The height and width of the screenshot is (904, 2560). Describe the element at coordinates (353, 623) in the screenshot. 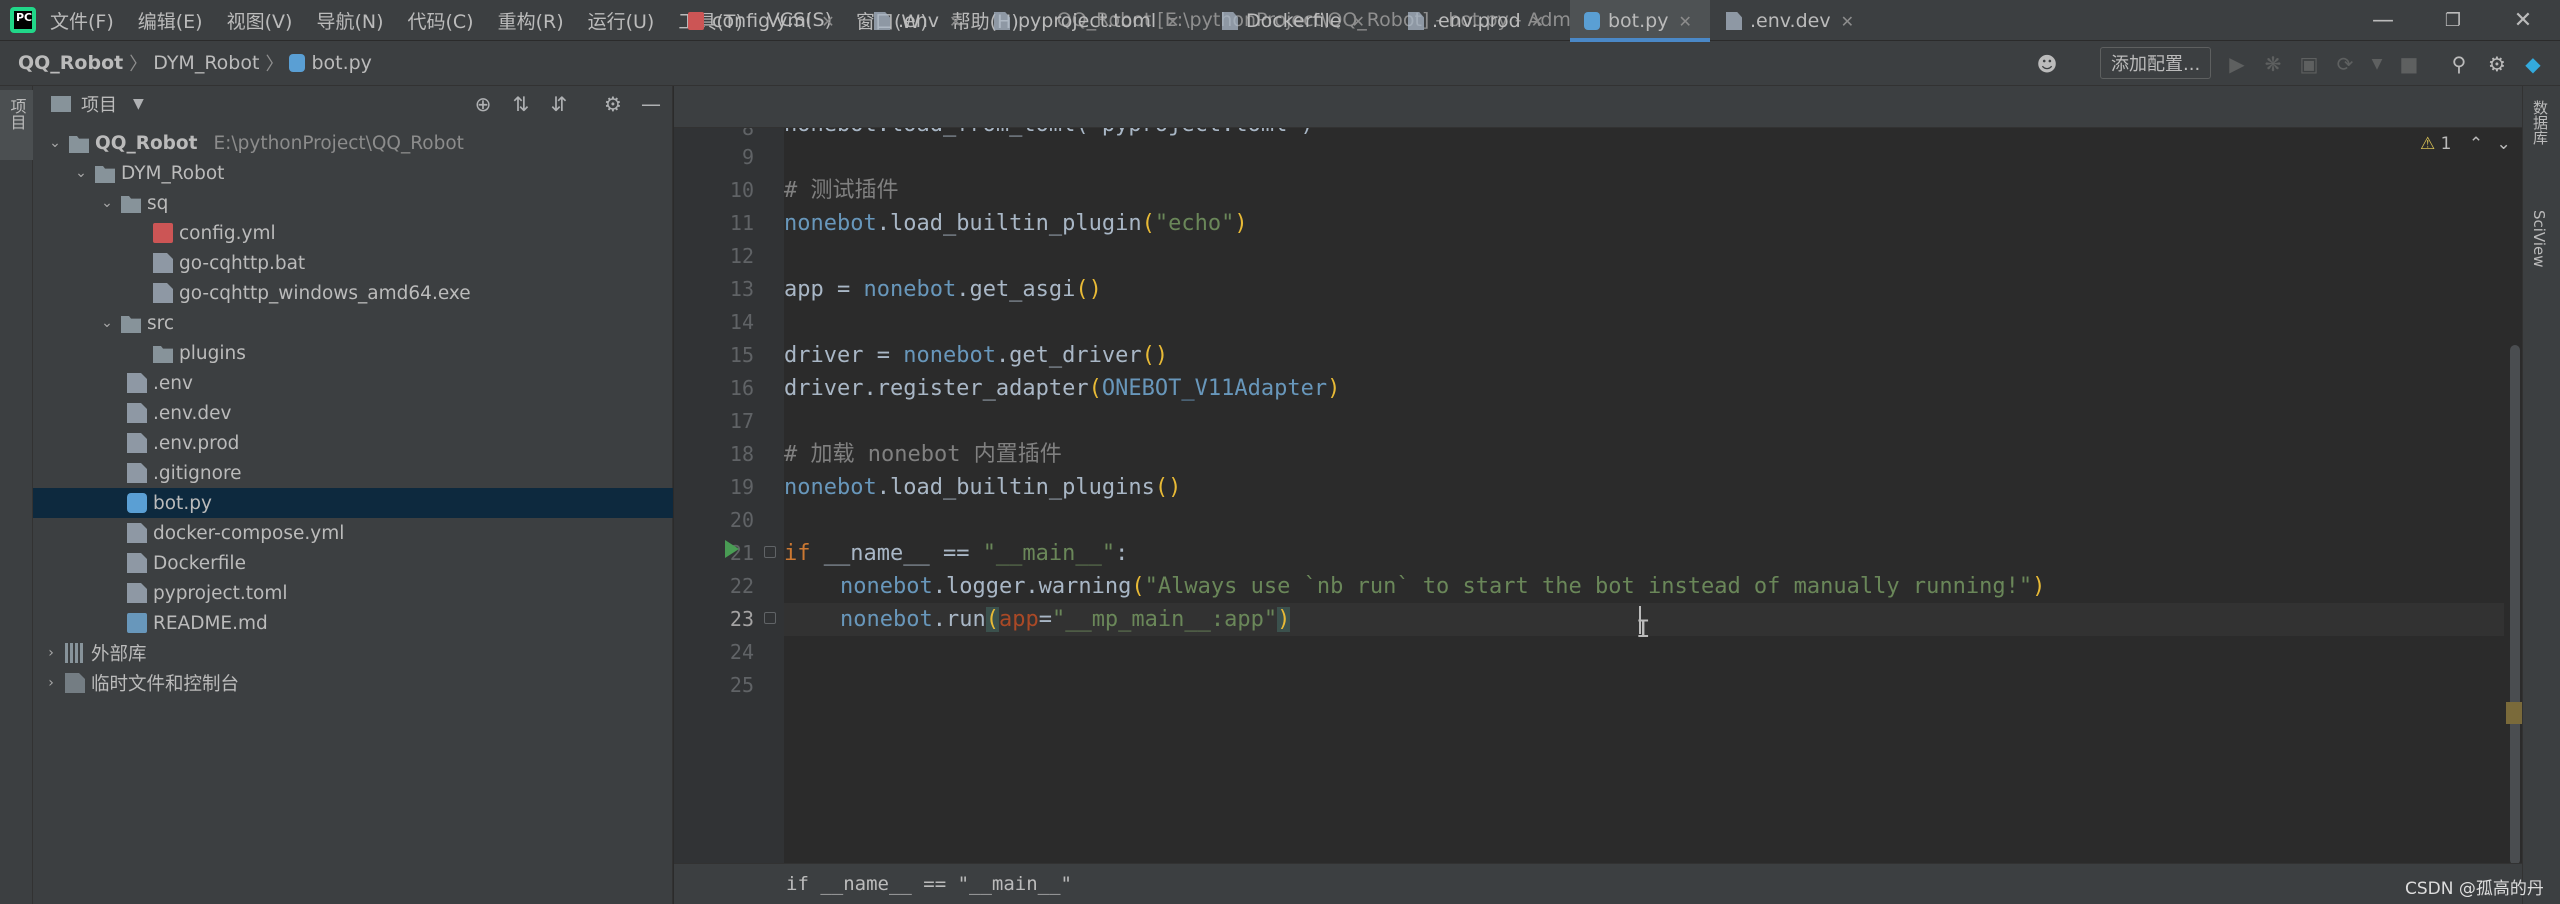

I see `tree-item-readme: README.md` at that location.